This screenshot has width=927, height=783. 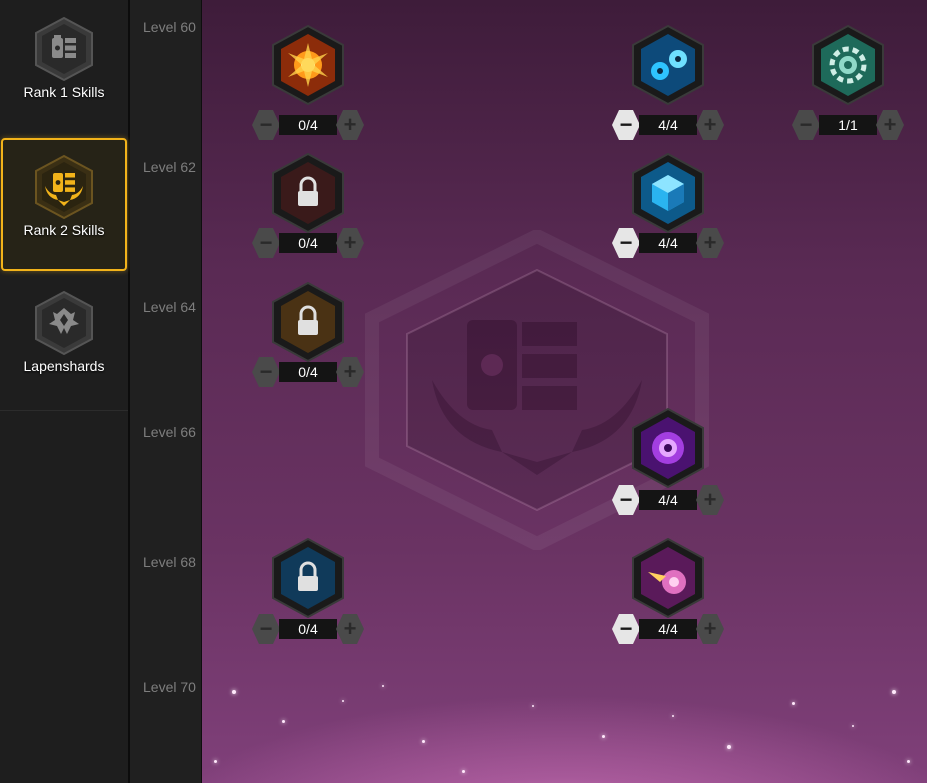 I want to click on skill-point-controls: − 1/1 +, so click(x=848, y=125).